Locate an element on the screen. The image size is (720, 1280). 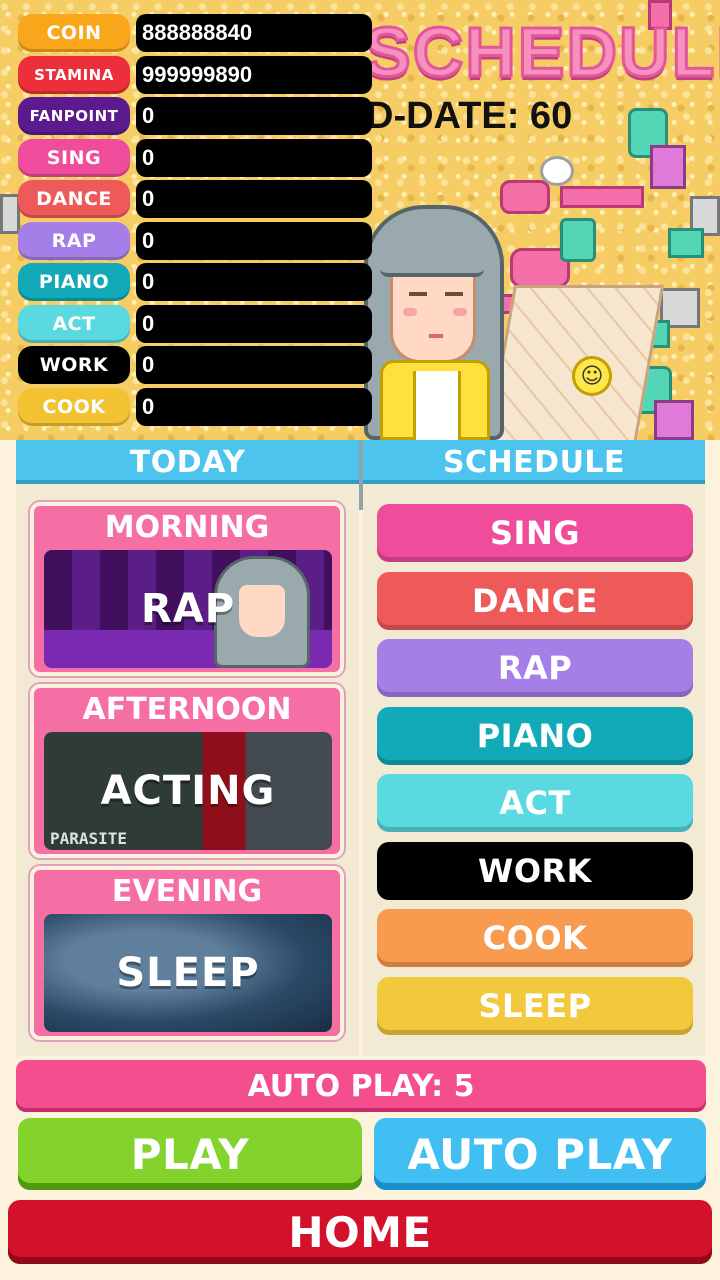
sticker-tag-icon is located at coordinates (686, 243).